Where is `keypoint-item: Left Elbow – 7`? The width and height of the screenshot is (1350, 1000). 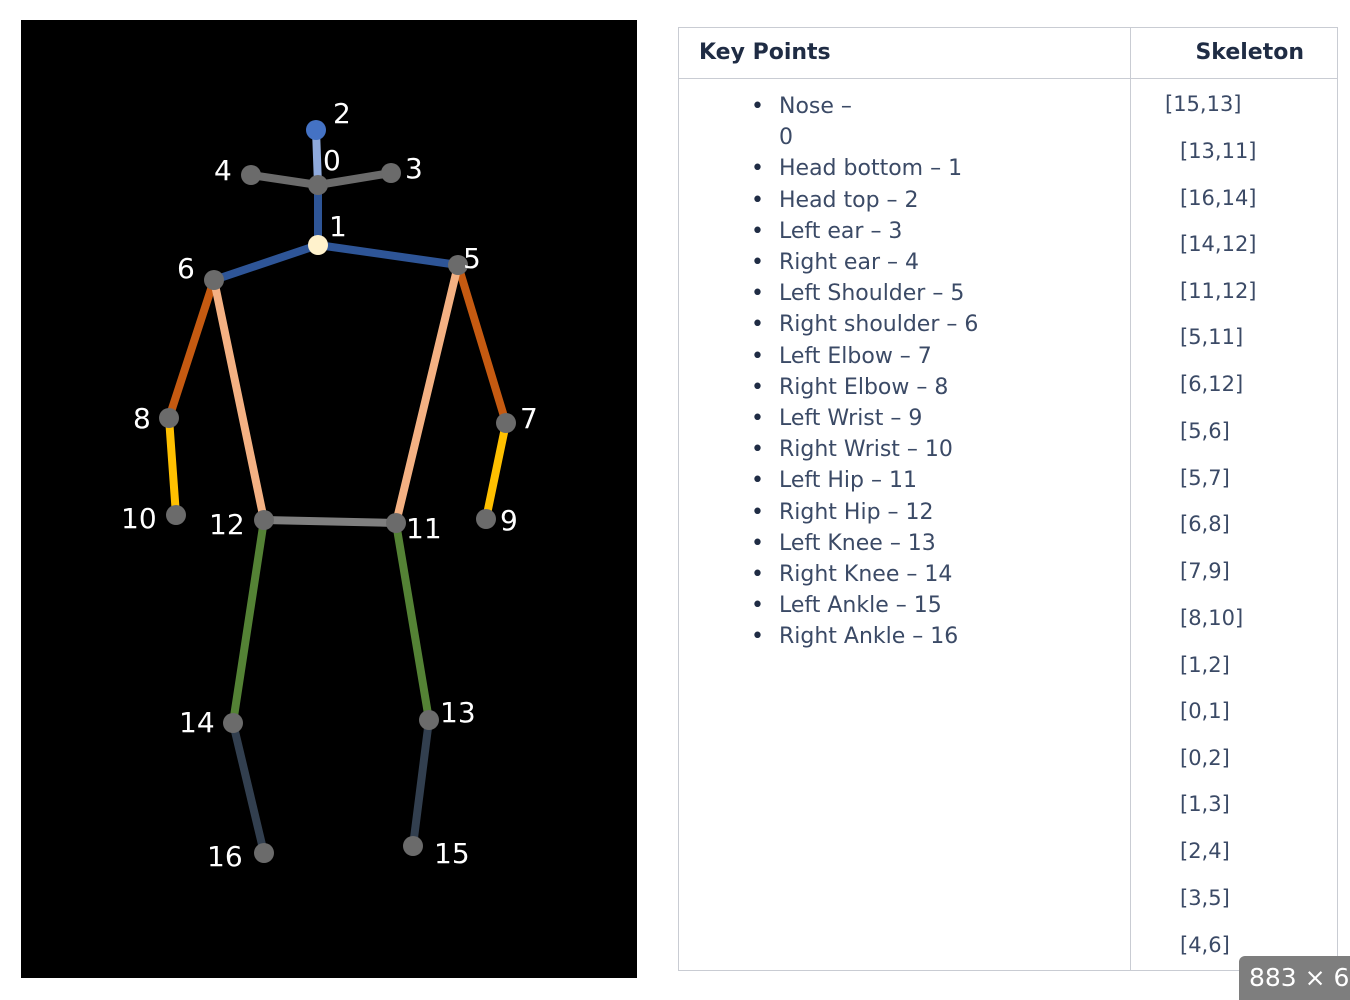 keypoint-item: Left Elbow – 7 is located at coordinates (930, 356).